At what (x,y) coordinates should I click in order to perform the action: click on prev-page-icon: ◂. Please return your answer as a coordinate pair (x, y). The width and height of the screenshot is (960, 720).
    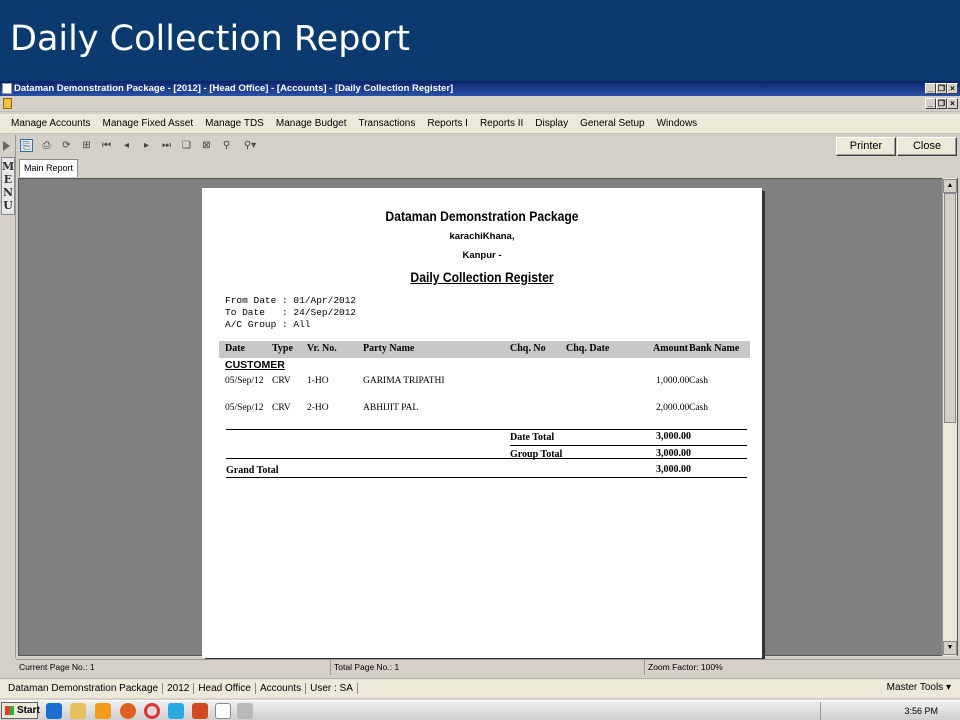
    Looking at the image, I should click on (126, 145).